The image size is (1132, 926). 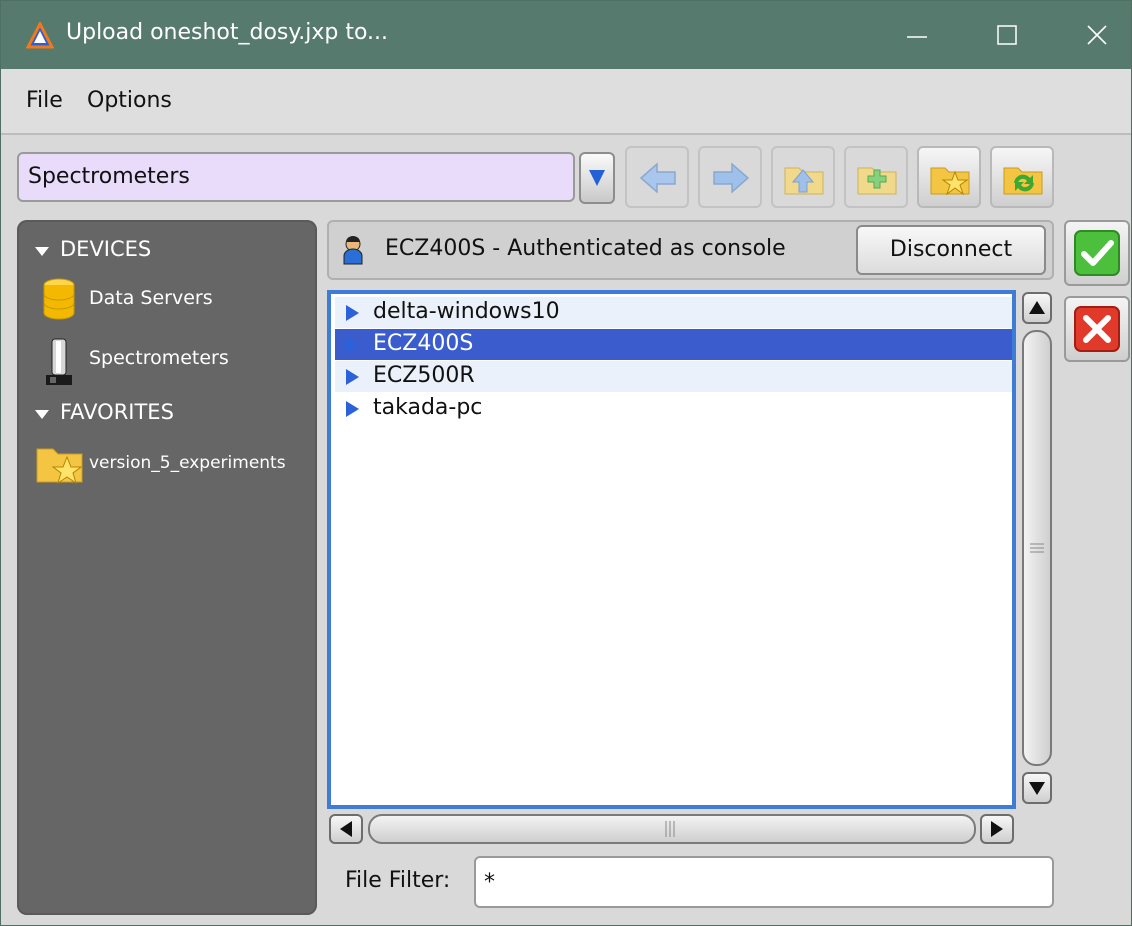 I want to click on favorite-folder-button, so click(x=949, y=177).